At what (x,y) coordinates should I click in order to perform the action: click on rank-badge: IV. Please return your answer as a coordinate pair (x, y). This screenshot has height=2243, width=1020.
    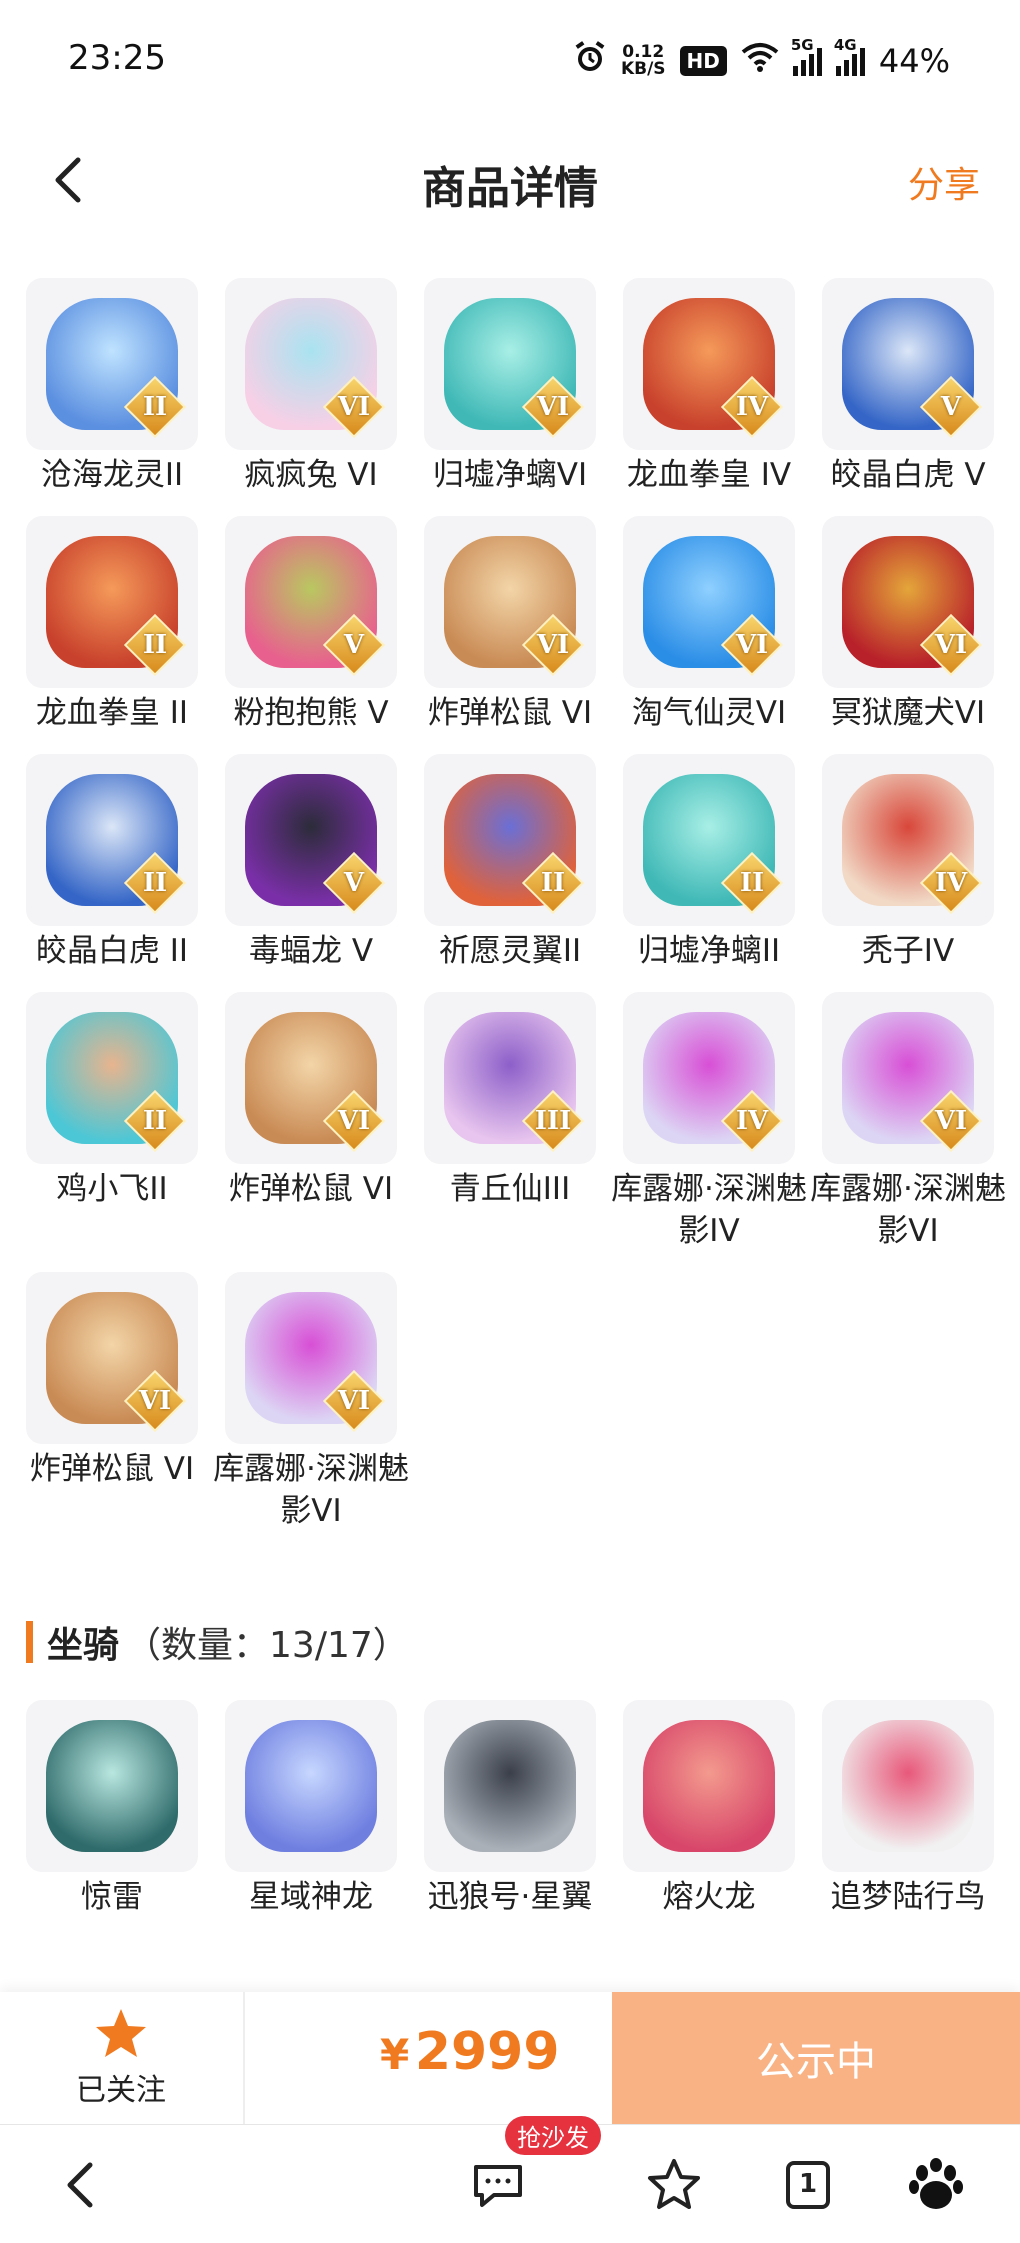
    Looking at the image, I should click on (752, 1121).